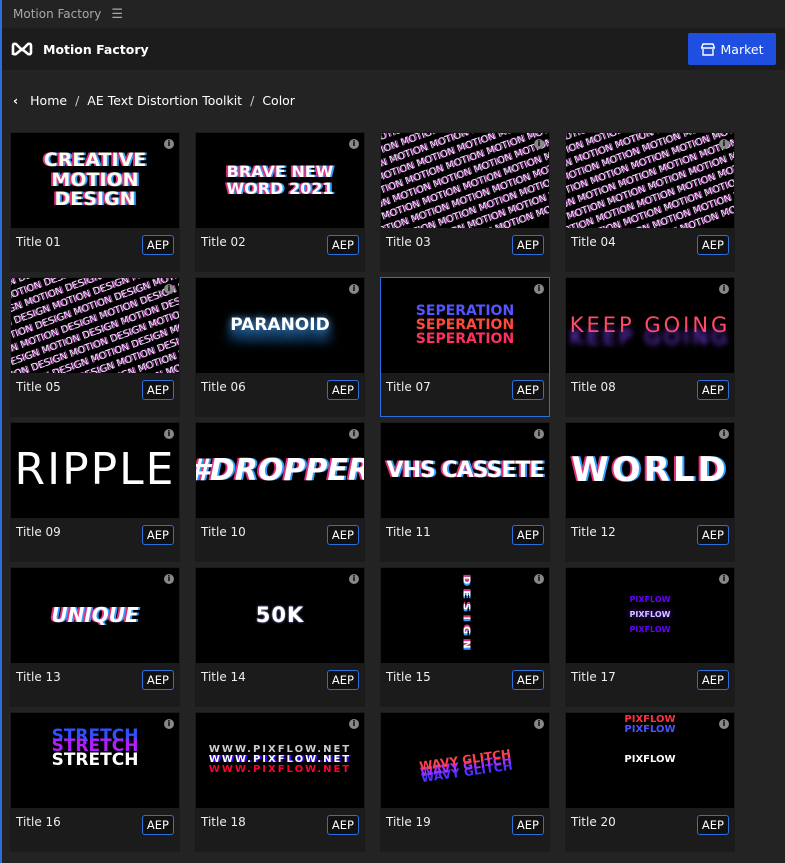 The height and width of the screenshot is (863, 785). Describe the element at coordinates (95, 180) in the screenshot. I see `thumbnail: CREATIVE MOTION DESIGN i` at that location.